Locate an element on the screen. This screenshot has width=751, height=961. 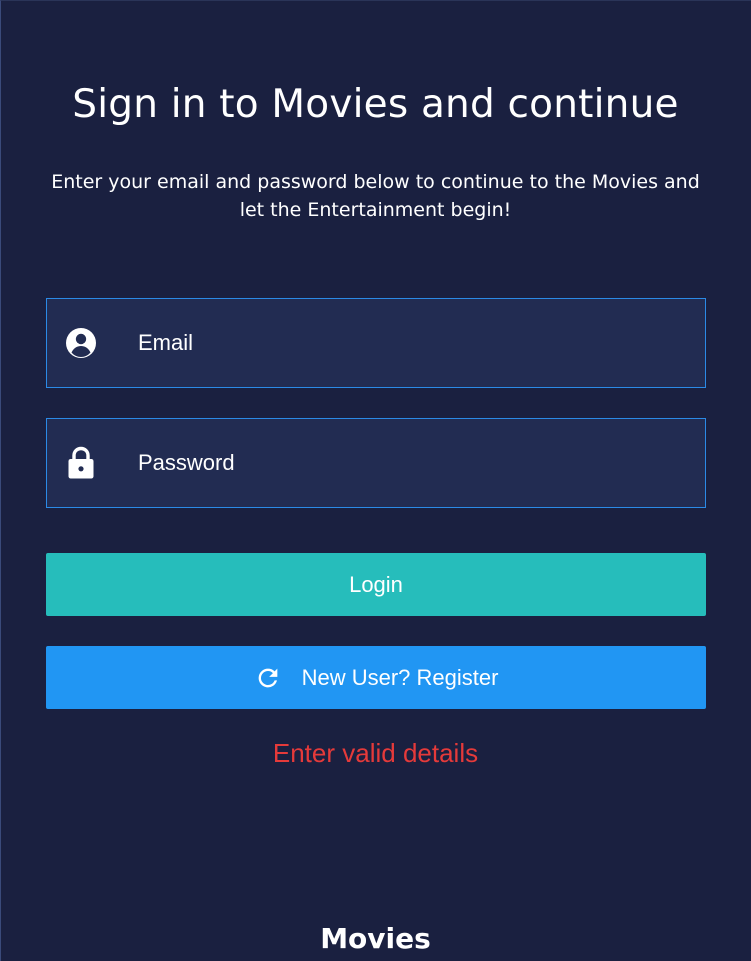
password-input is located at coordinates (408, 463).